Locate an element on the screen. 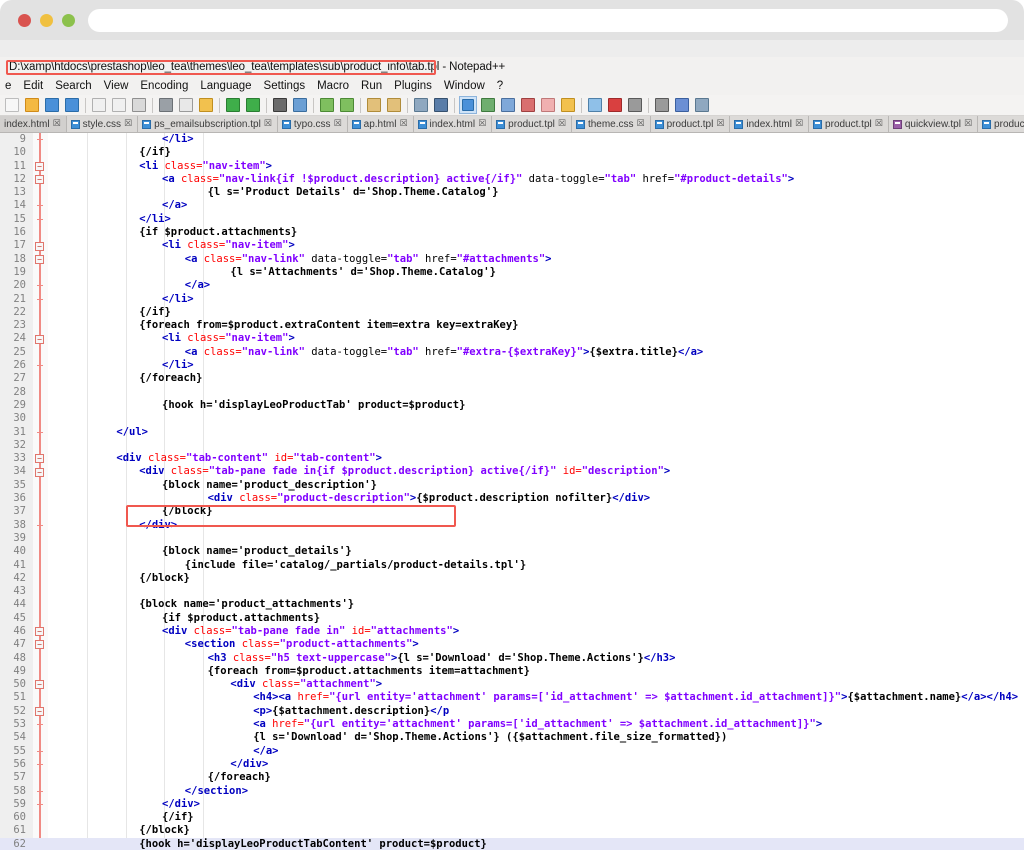 Image resolution: width=1024 pixels, height=850 pixels. paste-icon is located at coordinates (206, 105).